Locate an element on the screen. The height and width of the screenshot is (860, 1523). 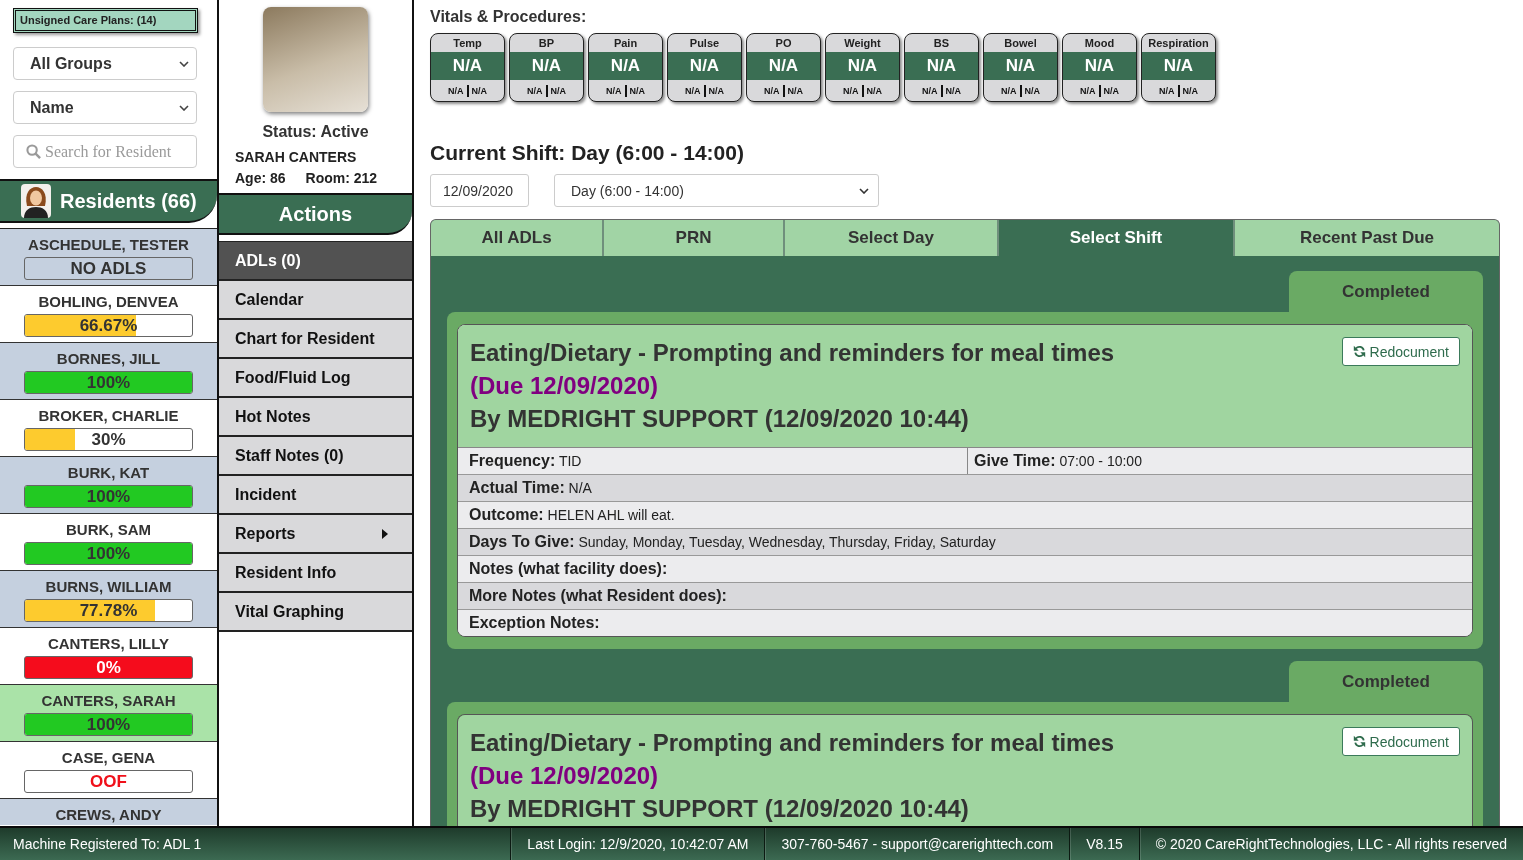
vital-card: Bowel N/A N/A N/A is located at coordinates (1020, 67).